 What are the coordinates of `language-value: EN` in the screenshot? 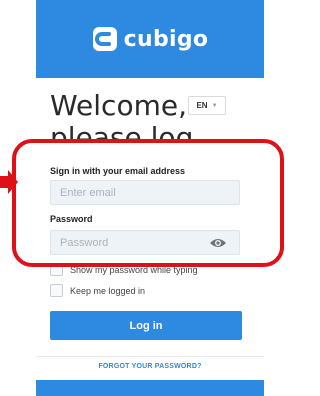 It's located at (202, 105).